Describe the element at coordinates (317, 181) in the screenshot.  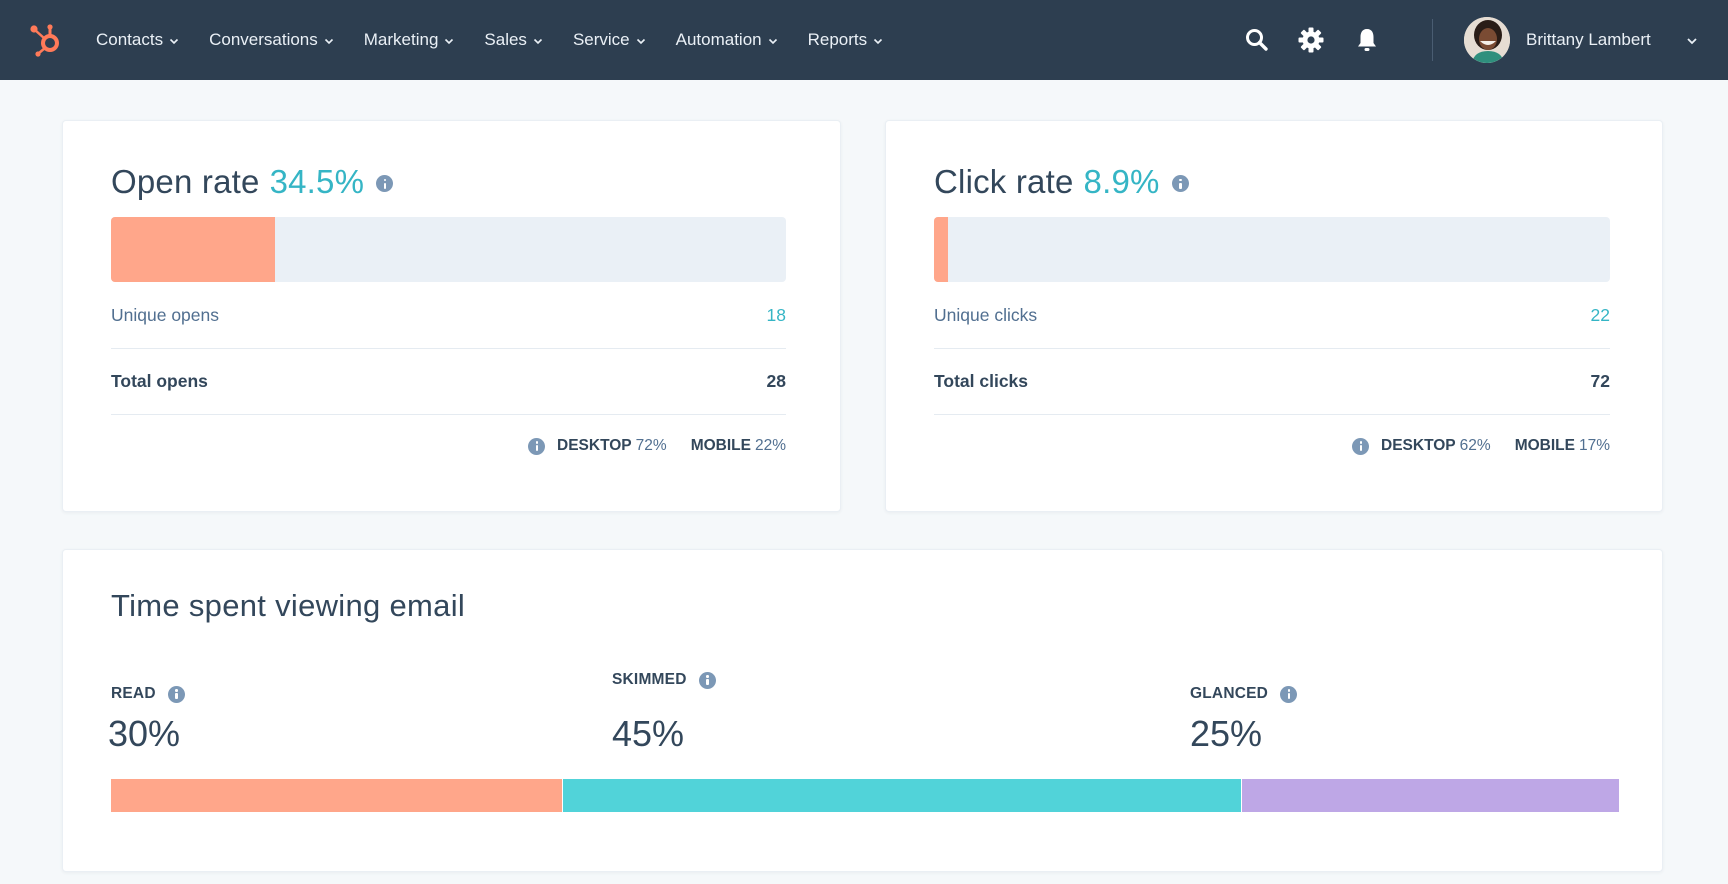
I see `open-rate-value: 34.5%` at that location.